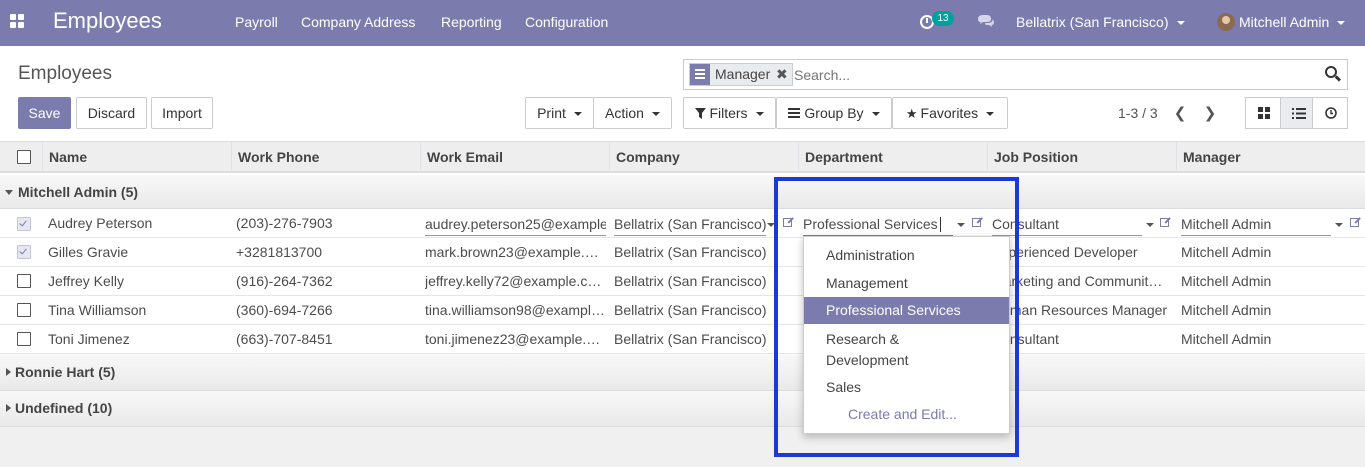 This screenshot has height=467, width=1365. Describe the element at coordinates (906, 258) in the screenshot. I see `dropdown-item-administration: Administration` at that location.